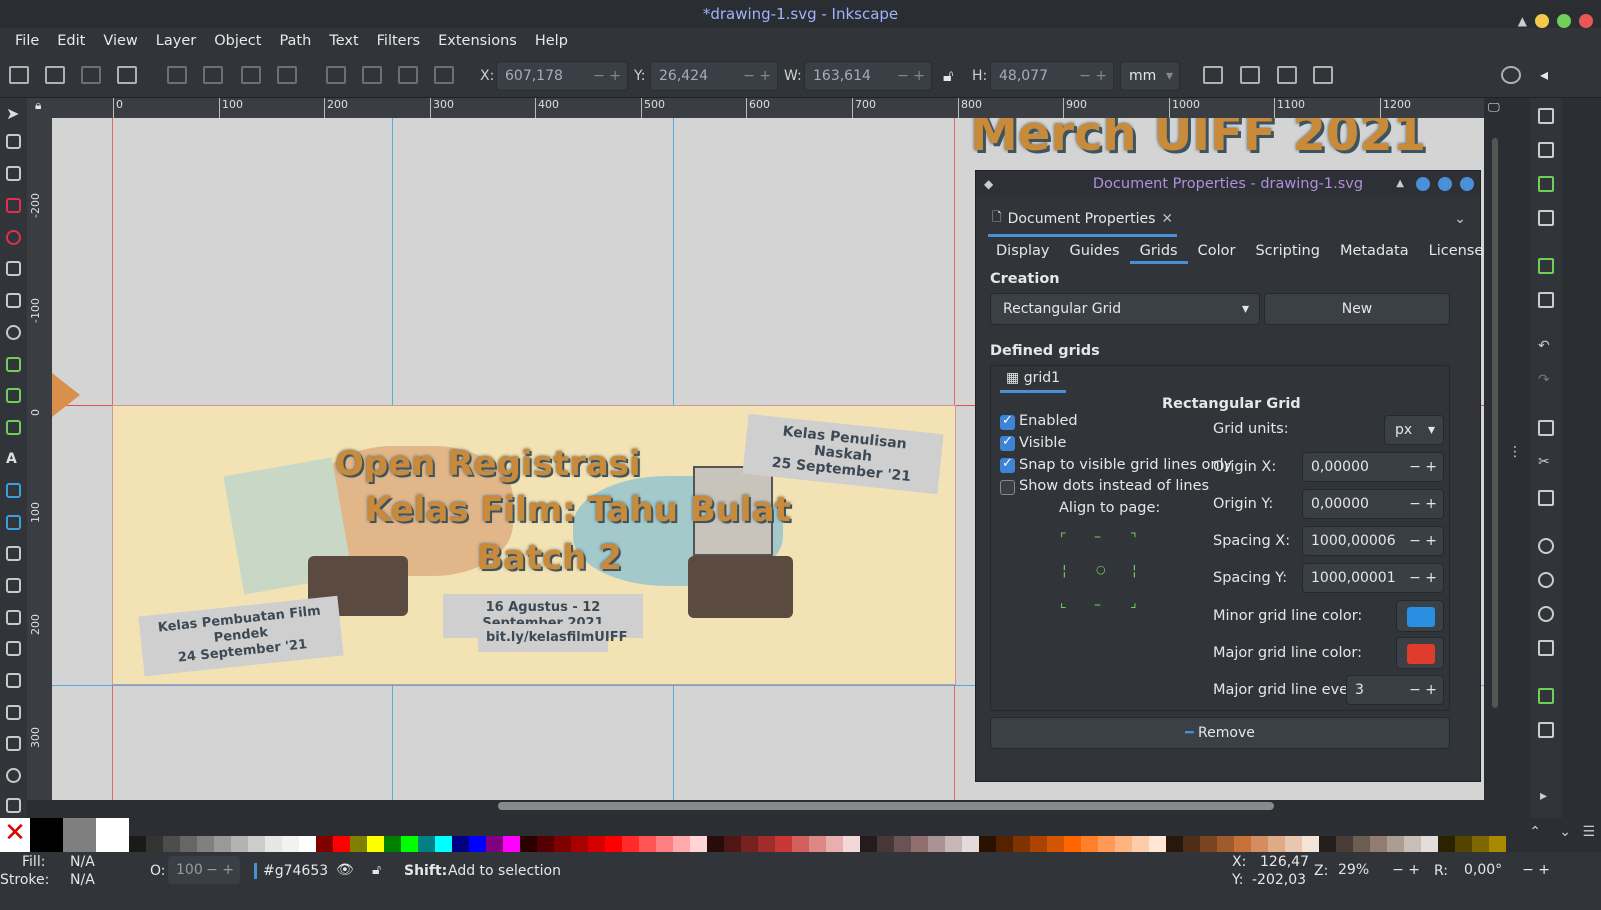 Image resolution: width=1601 pixels, height=910 pixels. Describe the element at coordinates (1378, 870) in the screenshot. I see `zoom-input: 29% − +` at that location.